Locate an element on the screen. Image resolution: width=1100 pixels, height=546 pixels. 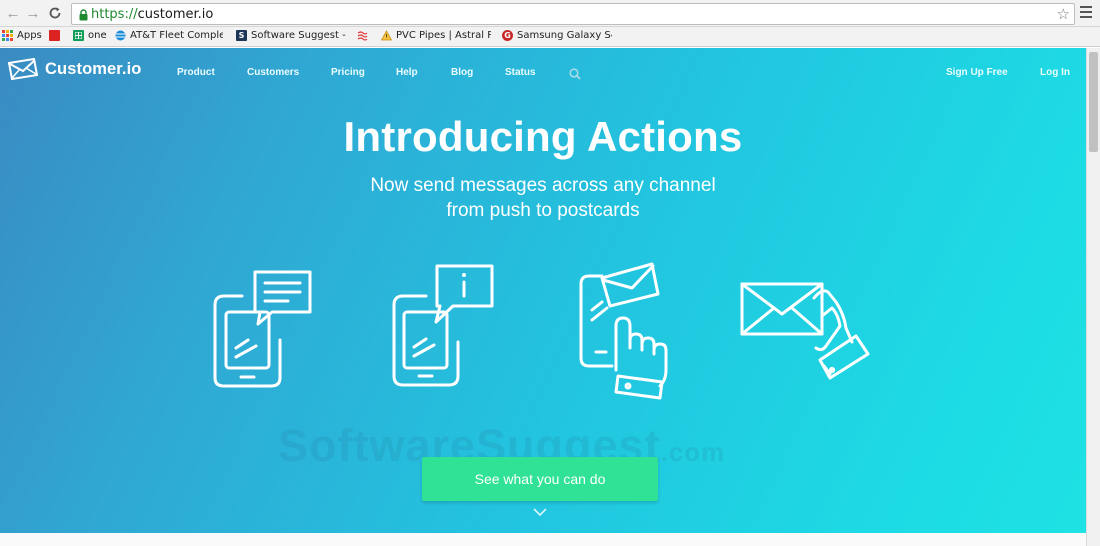
browser-toolbar: ← → https://customer.io ☆ is located at coordinates (550, 13).